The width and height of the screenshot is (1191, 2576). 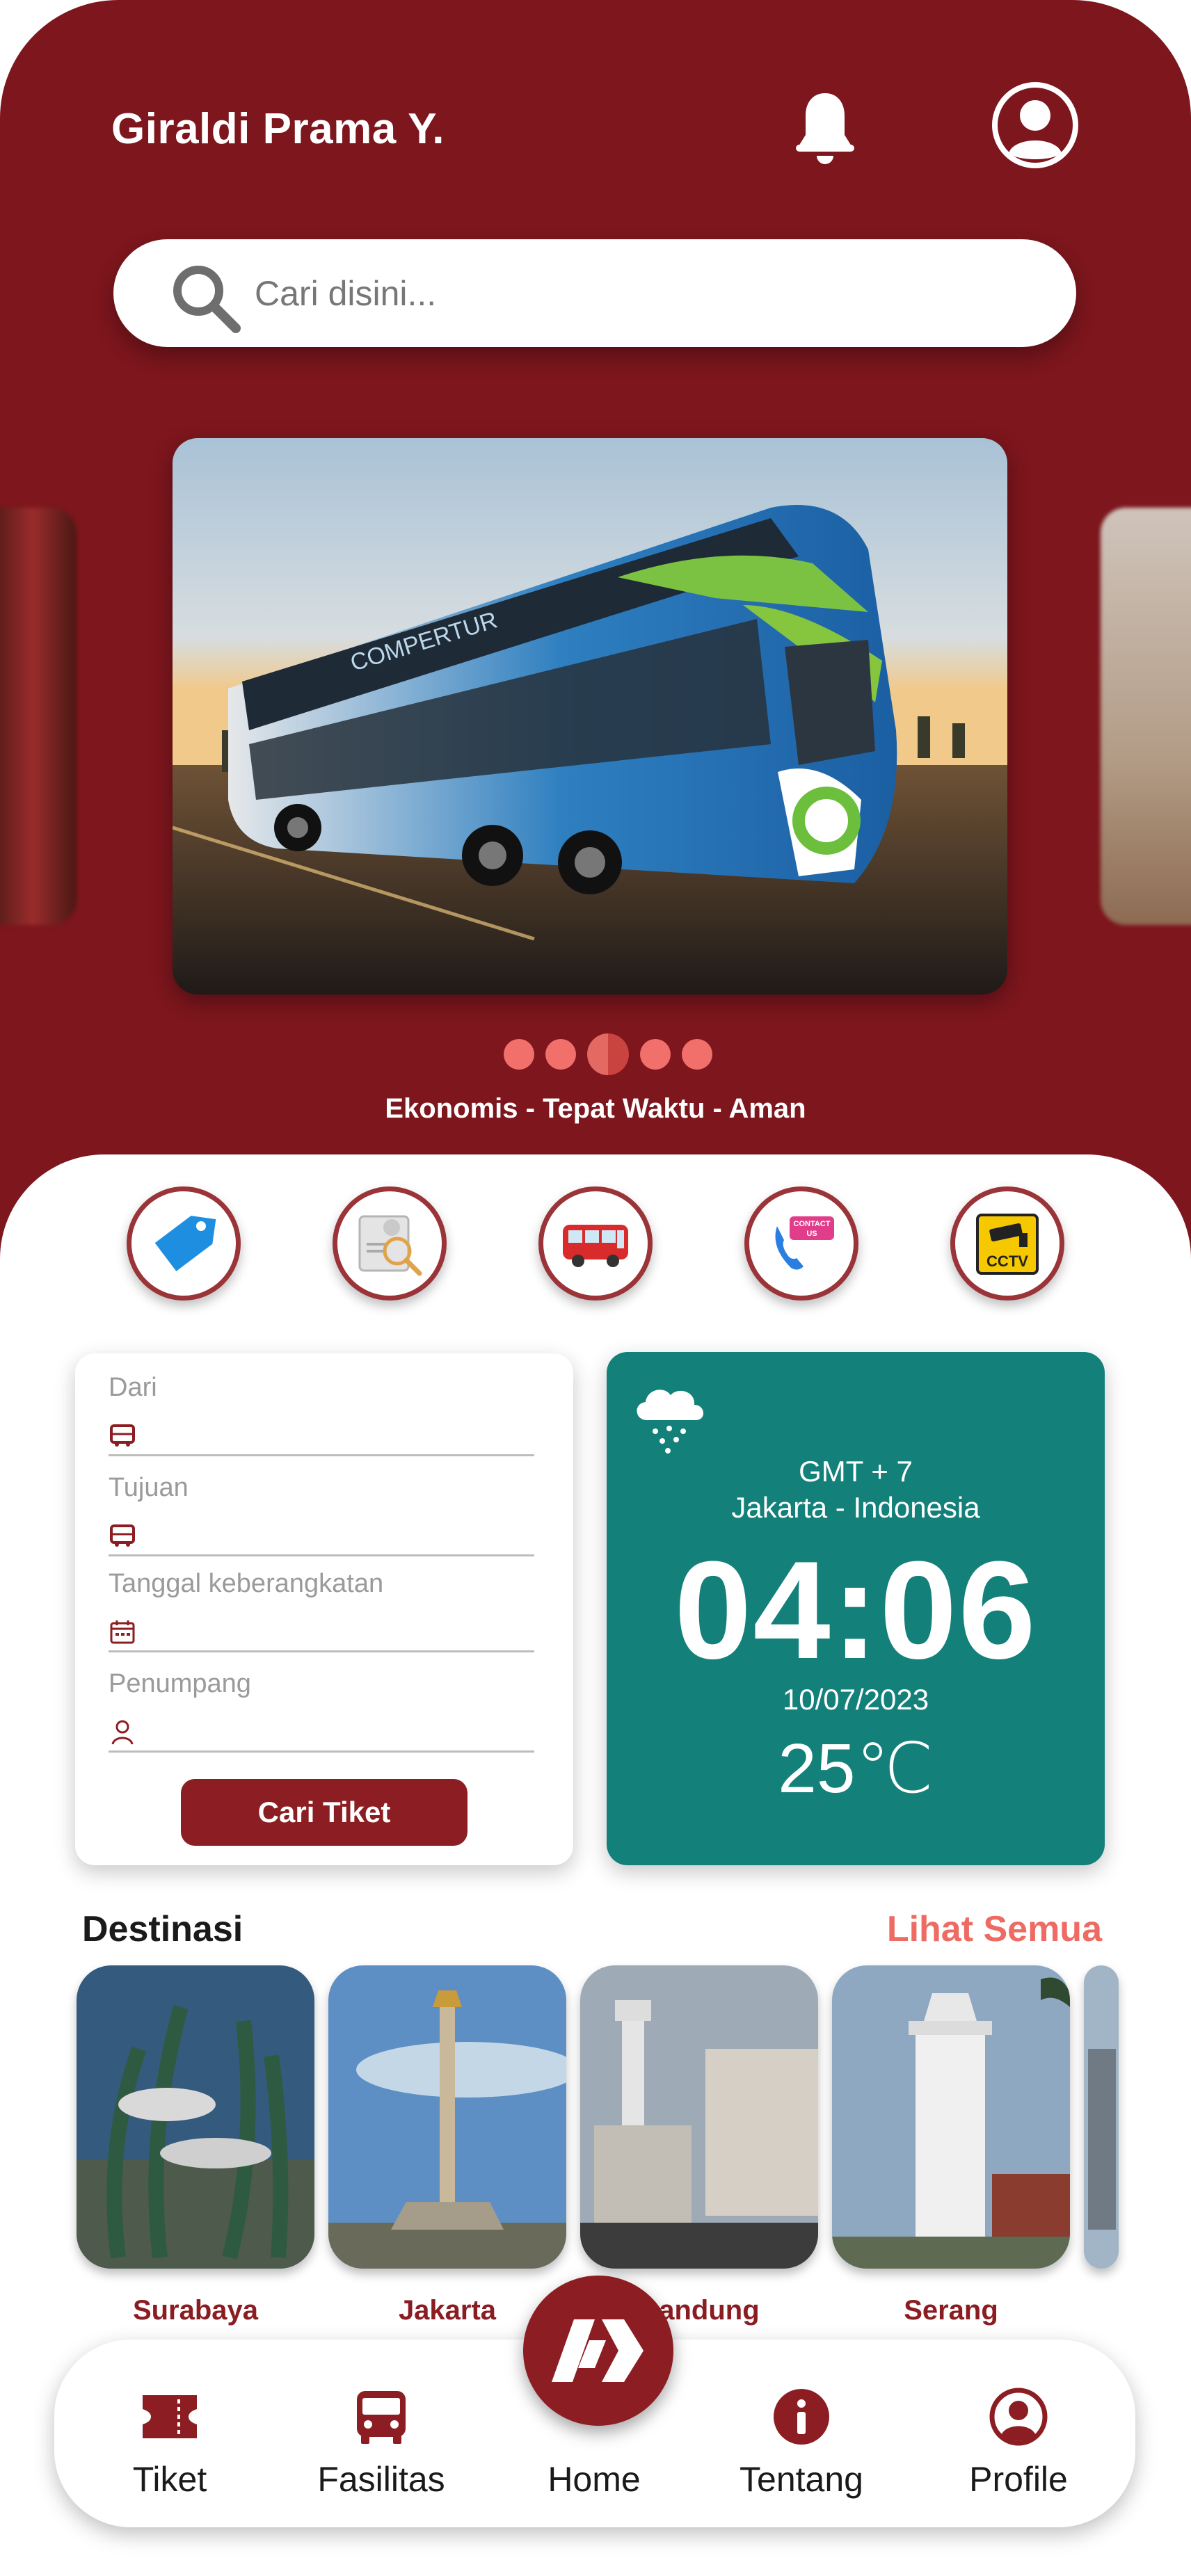 I want to click on nav-tentang: Tentang, so click(x=801, y=2451).